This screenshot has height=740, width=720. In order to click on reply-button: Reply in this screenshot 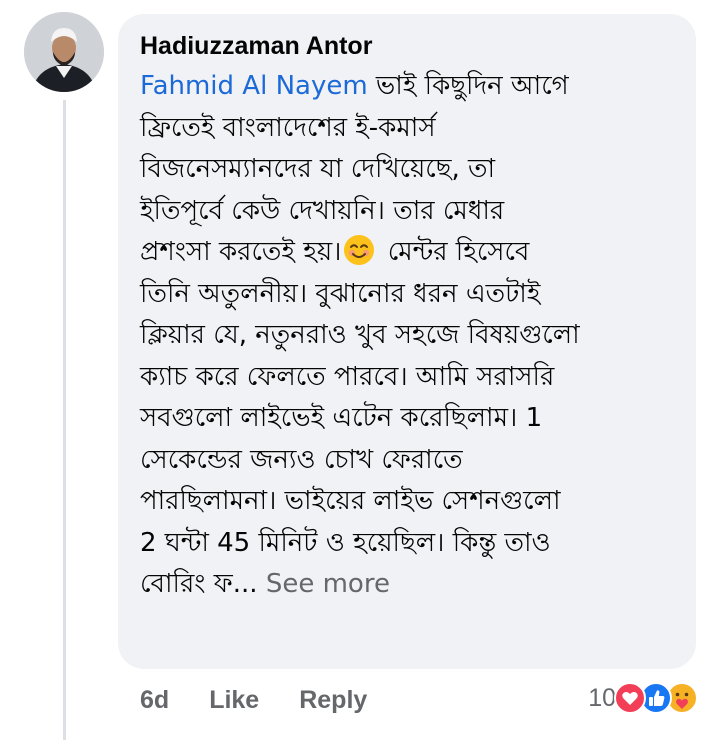, I will do `click(333, 700)`.